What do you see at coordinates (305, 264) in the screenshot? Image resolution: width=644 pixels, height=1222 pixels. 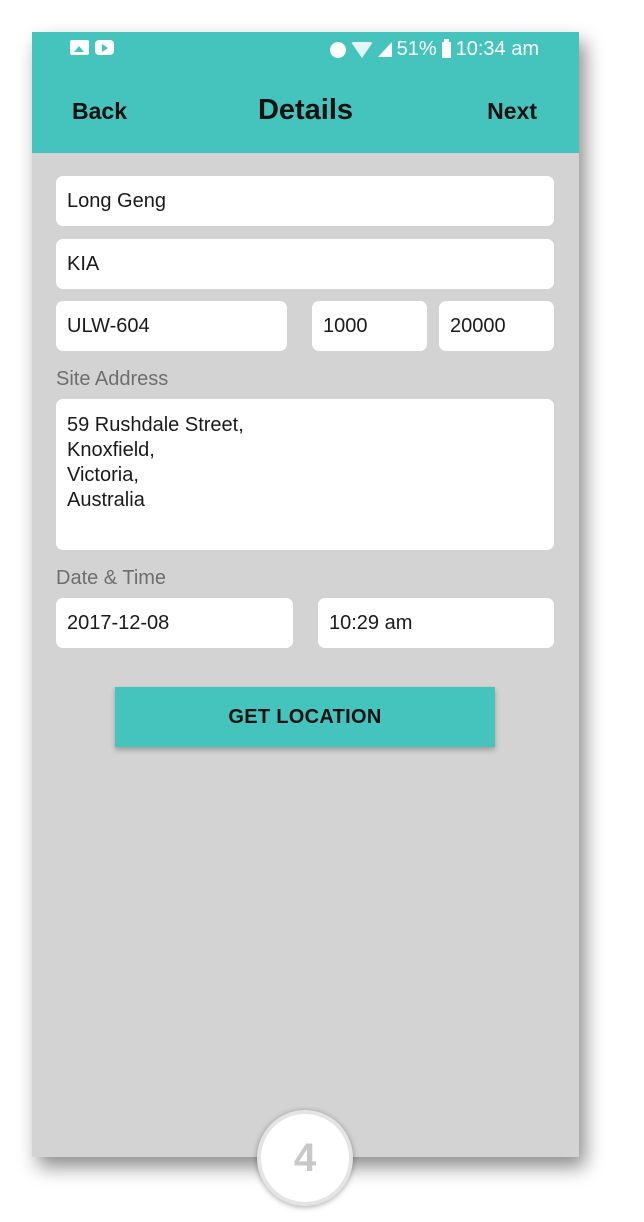 I see `company-field: KIA` at bounding box center [305, 264].